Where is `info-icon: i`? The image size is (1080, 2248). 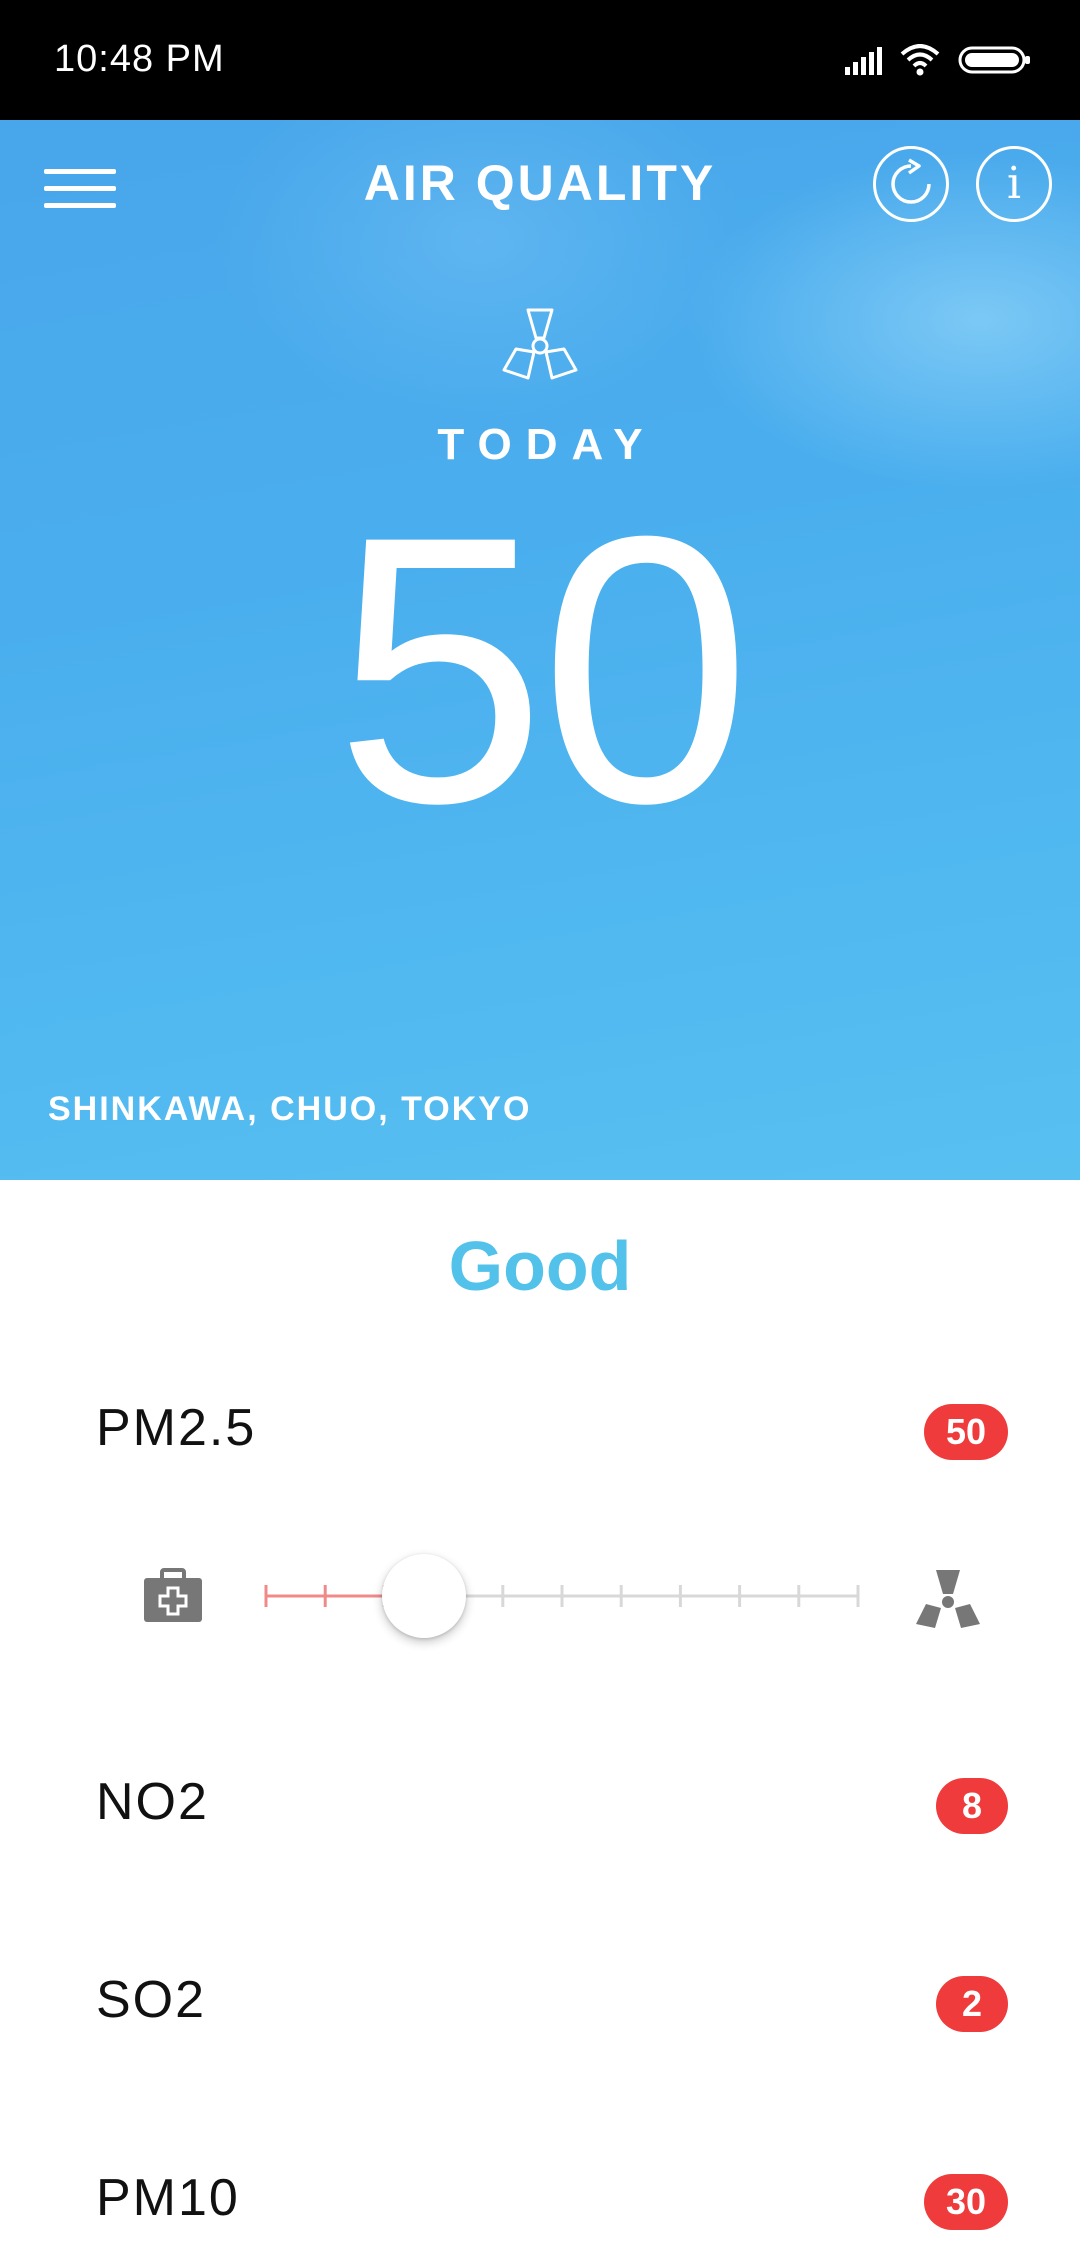 info-icon: i is located at coordinates (1014, 184).